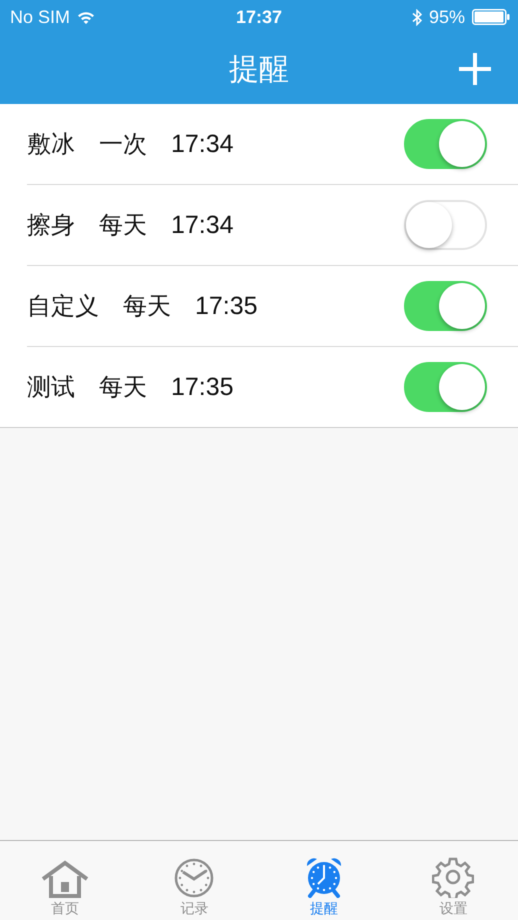  I want to click on carrier-text: No SIM, so click(40, 17).